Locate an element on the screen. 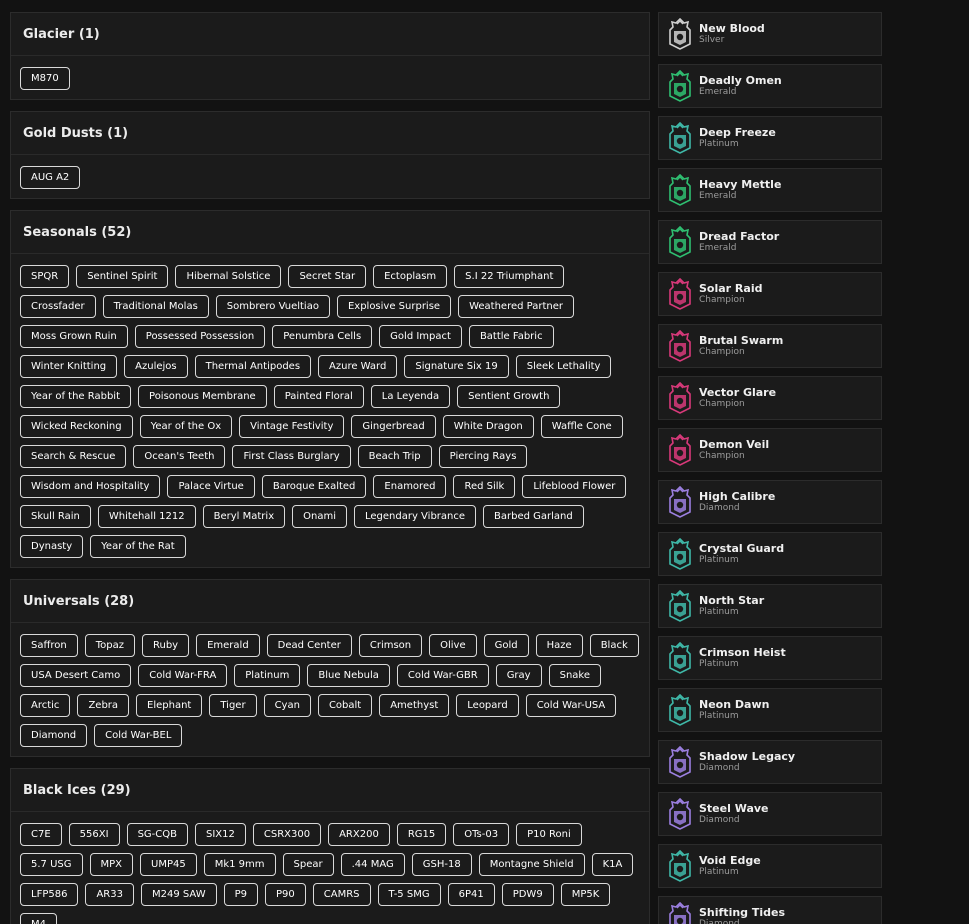  skin-chip: Baroque Exalted is located at coordinates (314, 486).